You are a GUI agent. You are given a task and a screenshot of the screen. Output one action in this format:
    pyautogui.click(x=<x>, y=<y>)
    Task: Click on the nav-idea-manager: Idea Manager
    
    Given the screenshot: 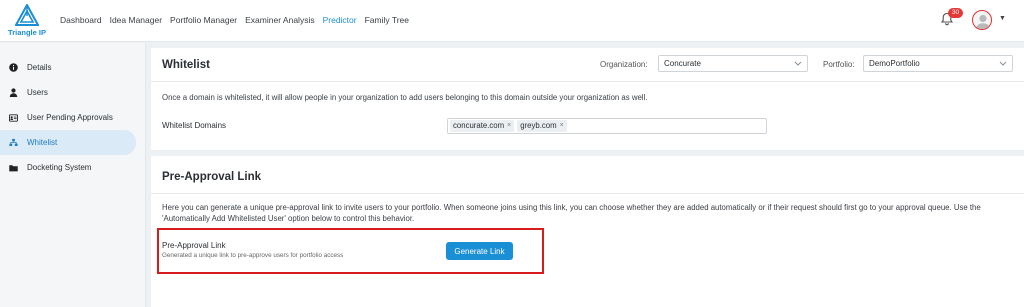 What is the action you would take?
    pyautogui.click(x=136, y=20)
    